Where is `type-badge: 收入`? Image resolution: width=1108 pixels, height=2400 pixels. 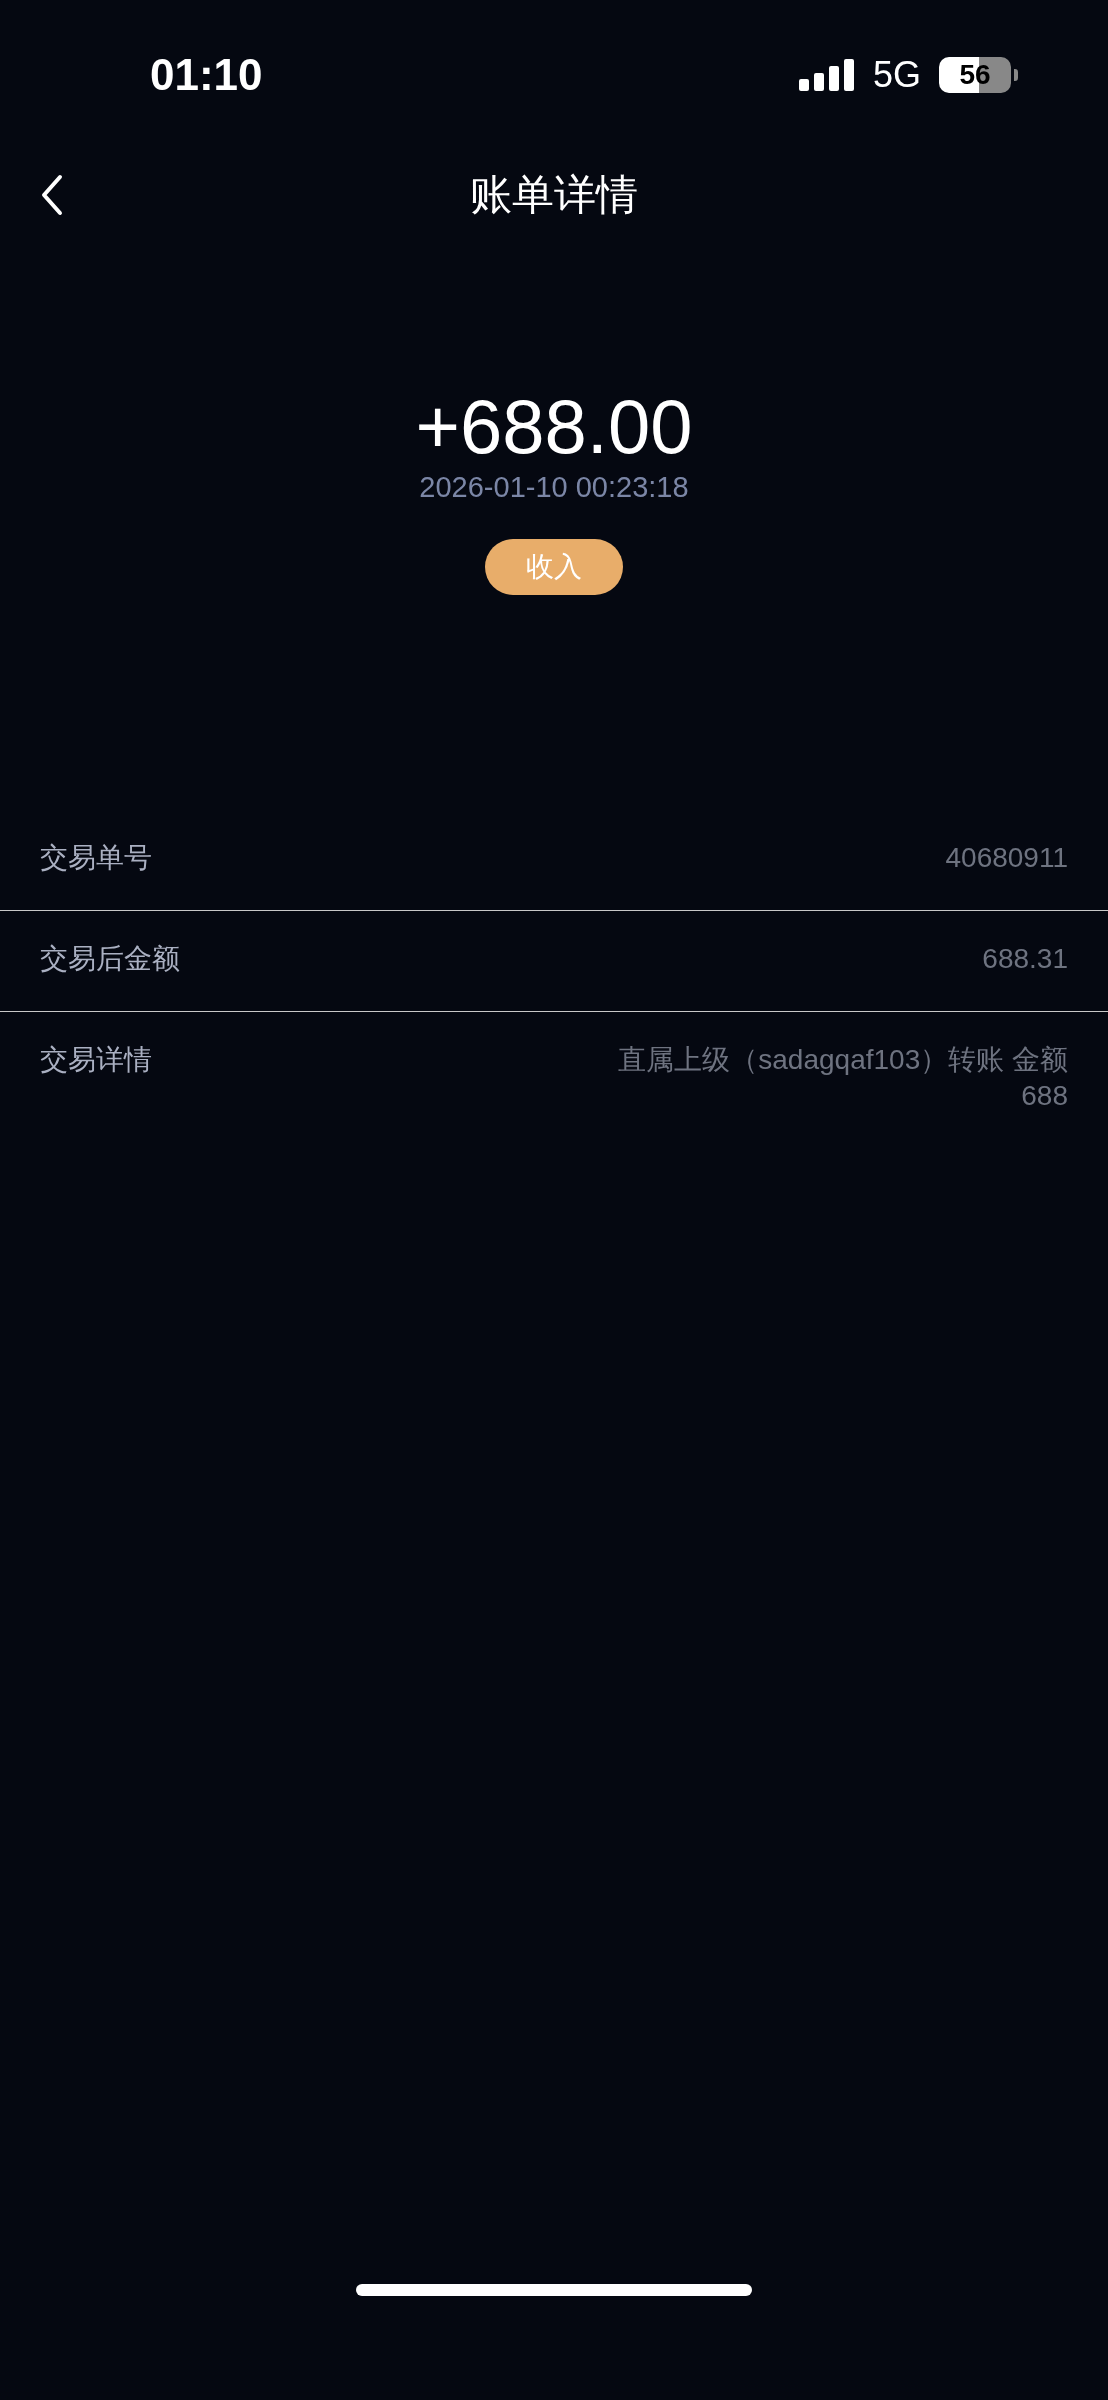 type-badge: 收入 is located at coordinates (554, 567).